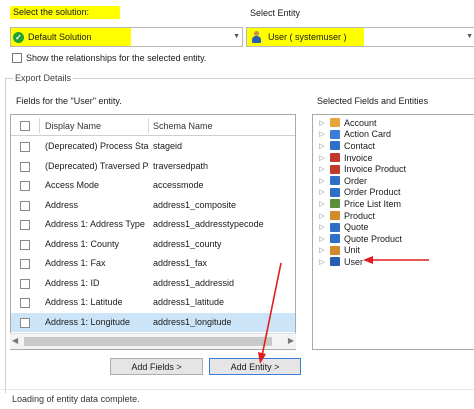  I want to click on arrow-head-user-node, so click(368, 260).